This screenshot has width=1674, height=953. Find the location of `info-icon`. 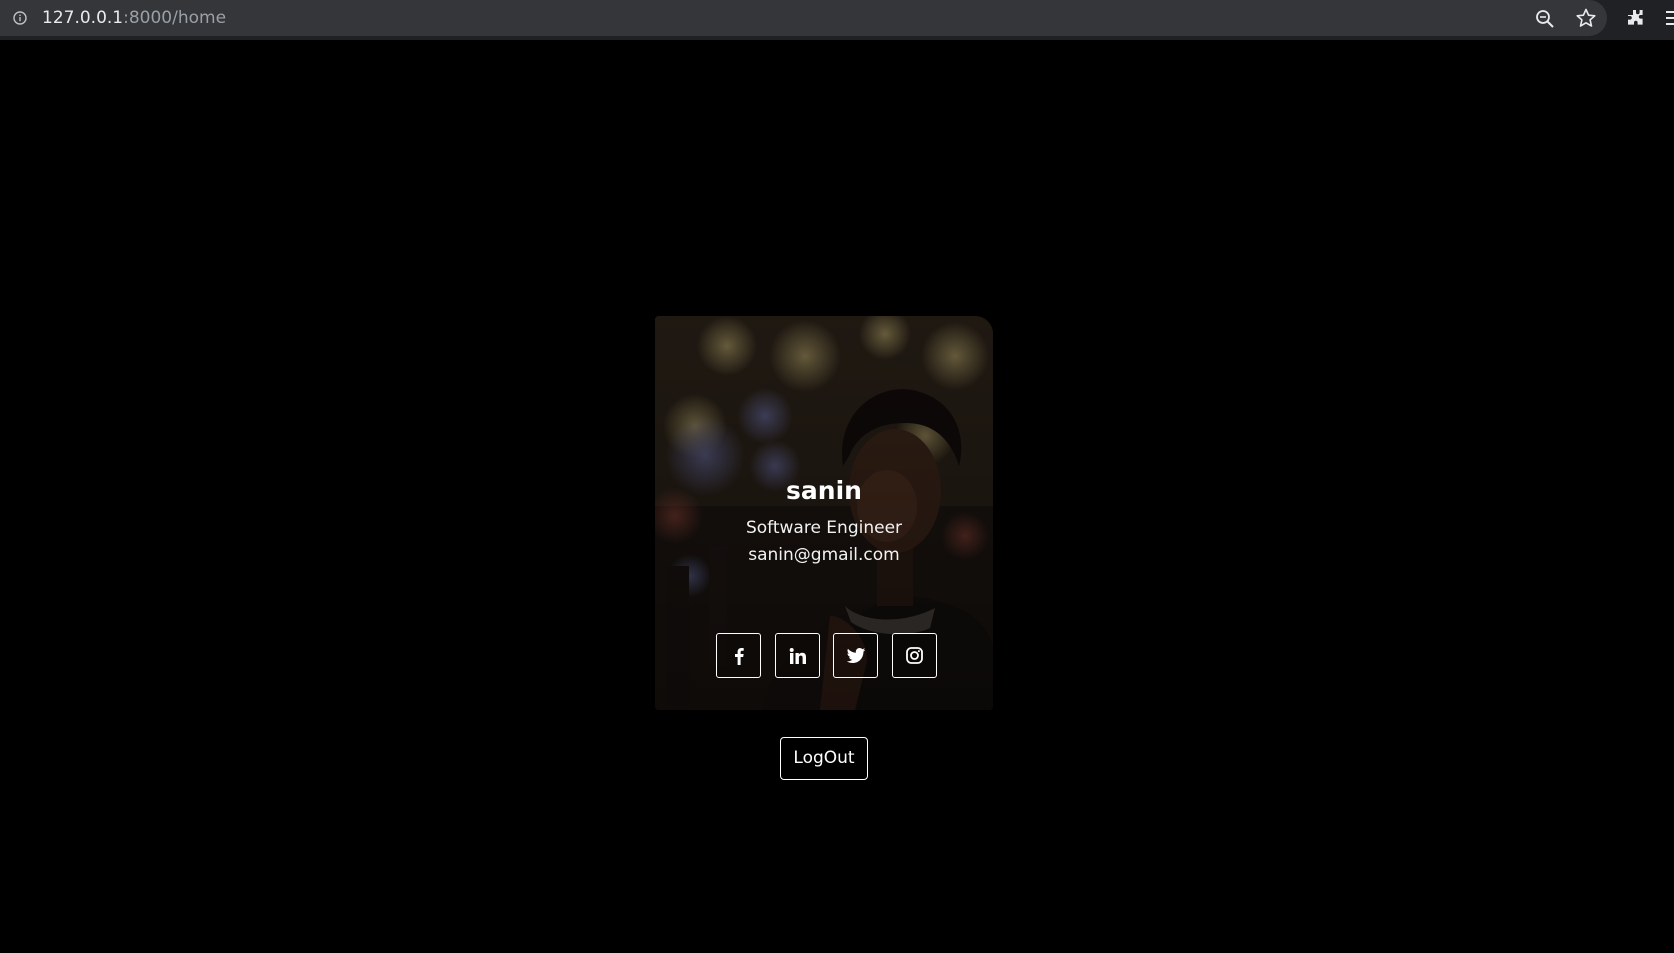

info-icon is located at coordinates (20, 18).